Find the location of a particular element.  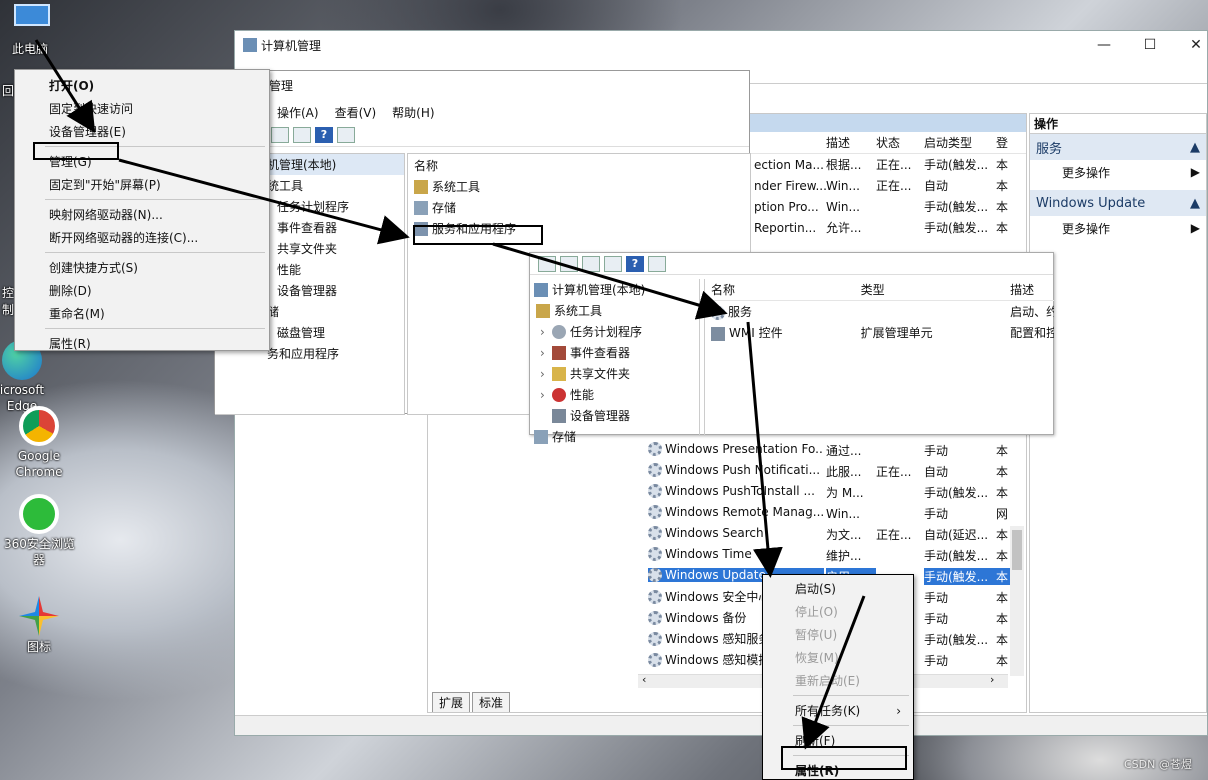

table-row: Windows Search 为文... 正在... 自动(延迟... 本 is located at coordinates (727, 534).